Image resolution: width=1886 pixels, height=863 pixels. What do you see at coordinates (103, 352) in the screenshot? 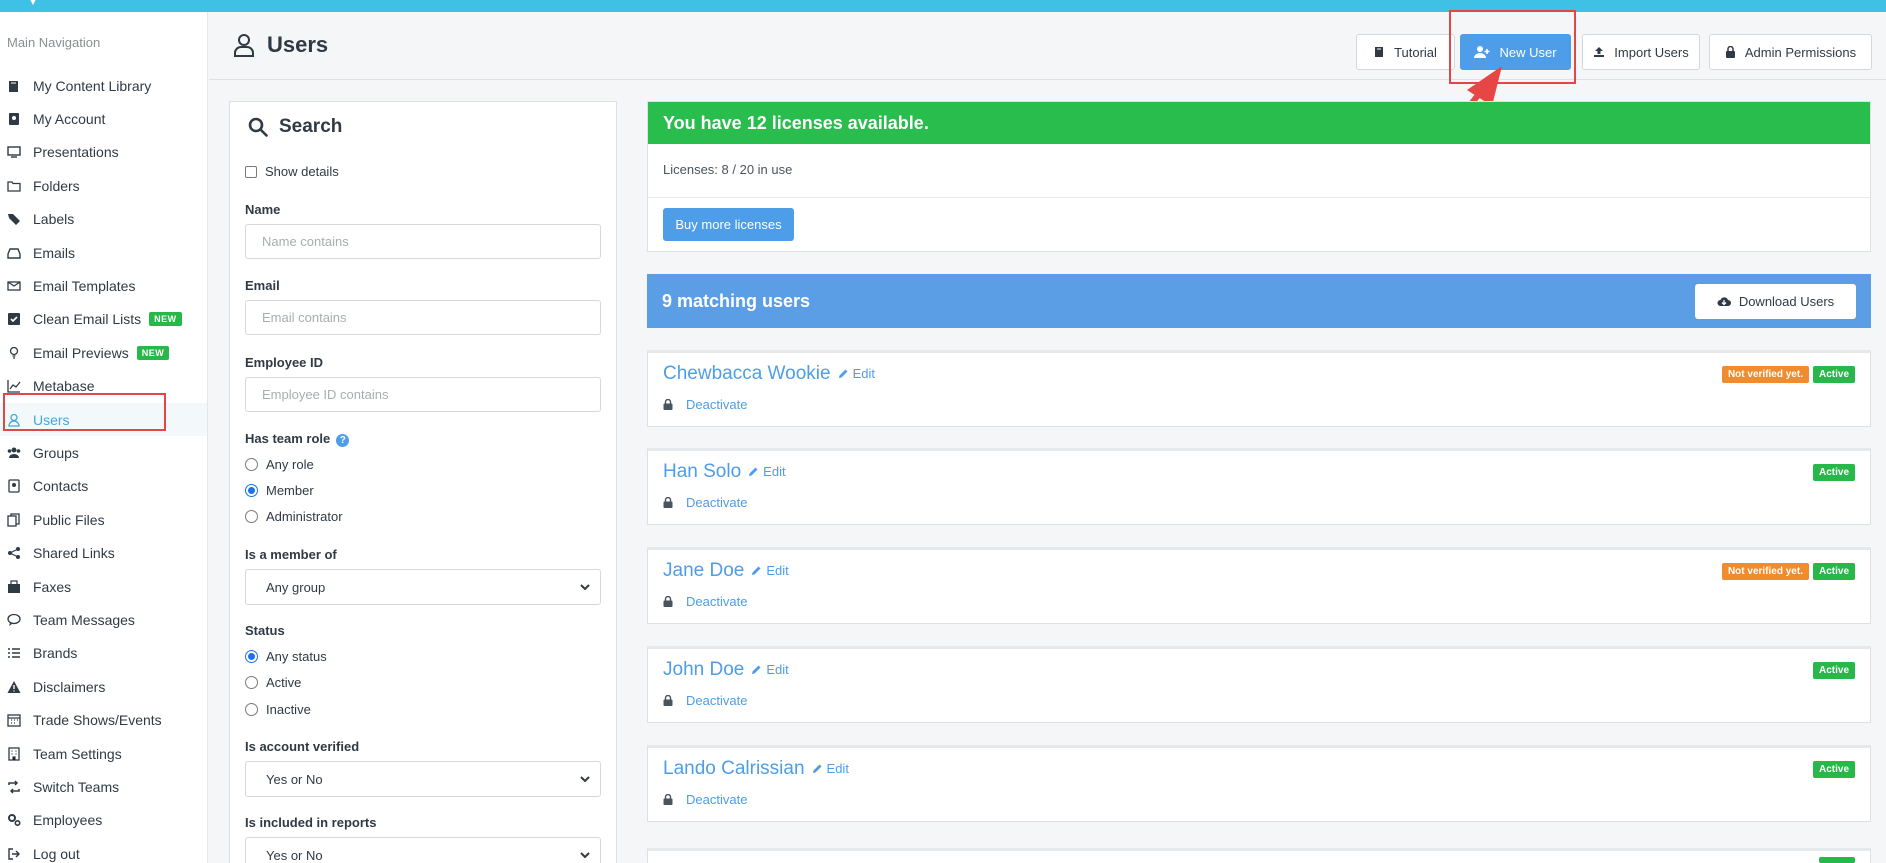
I see `sidebar-item-email-previews: Email Previews NEW` at bounding box center [103, 352].